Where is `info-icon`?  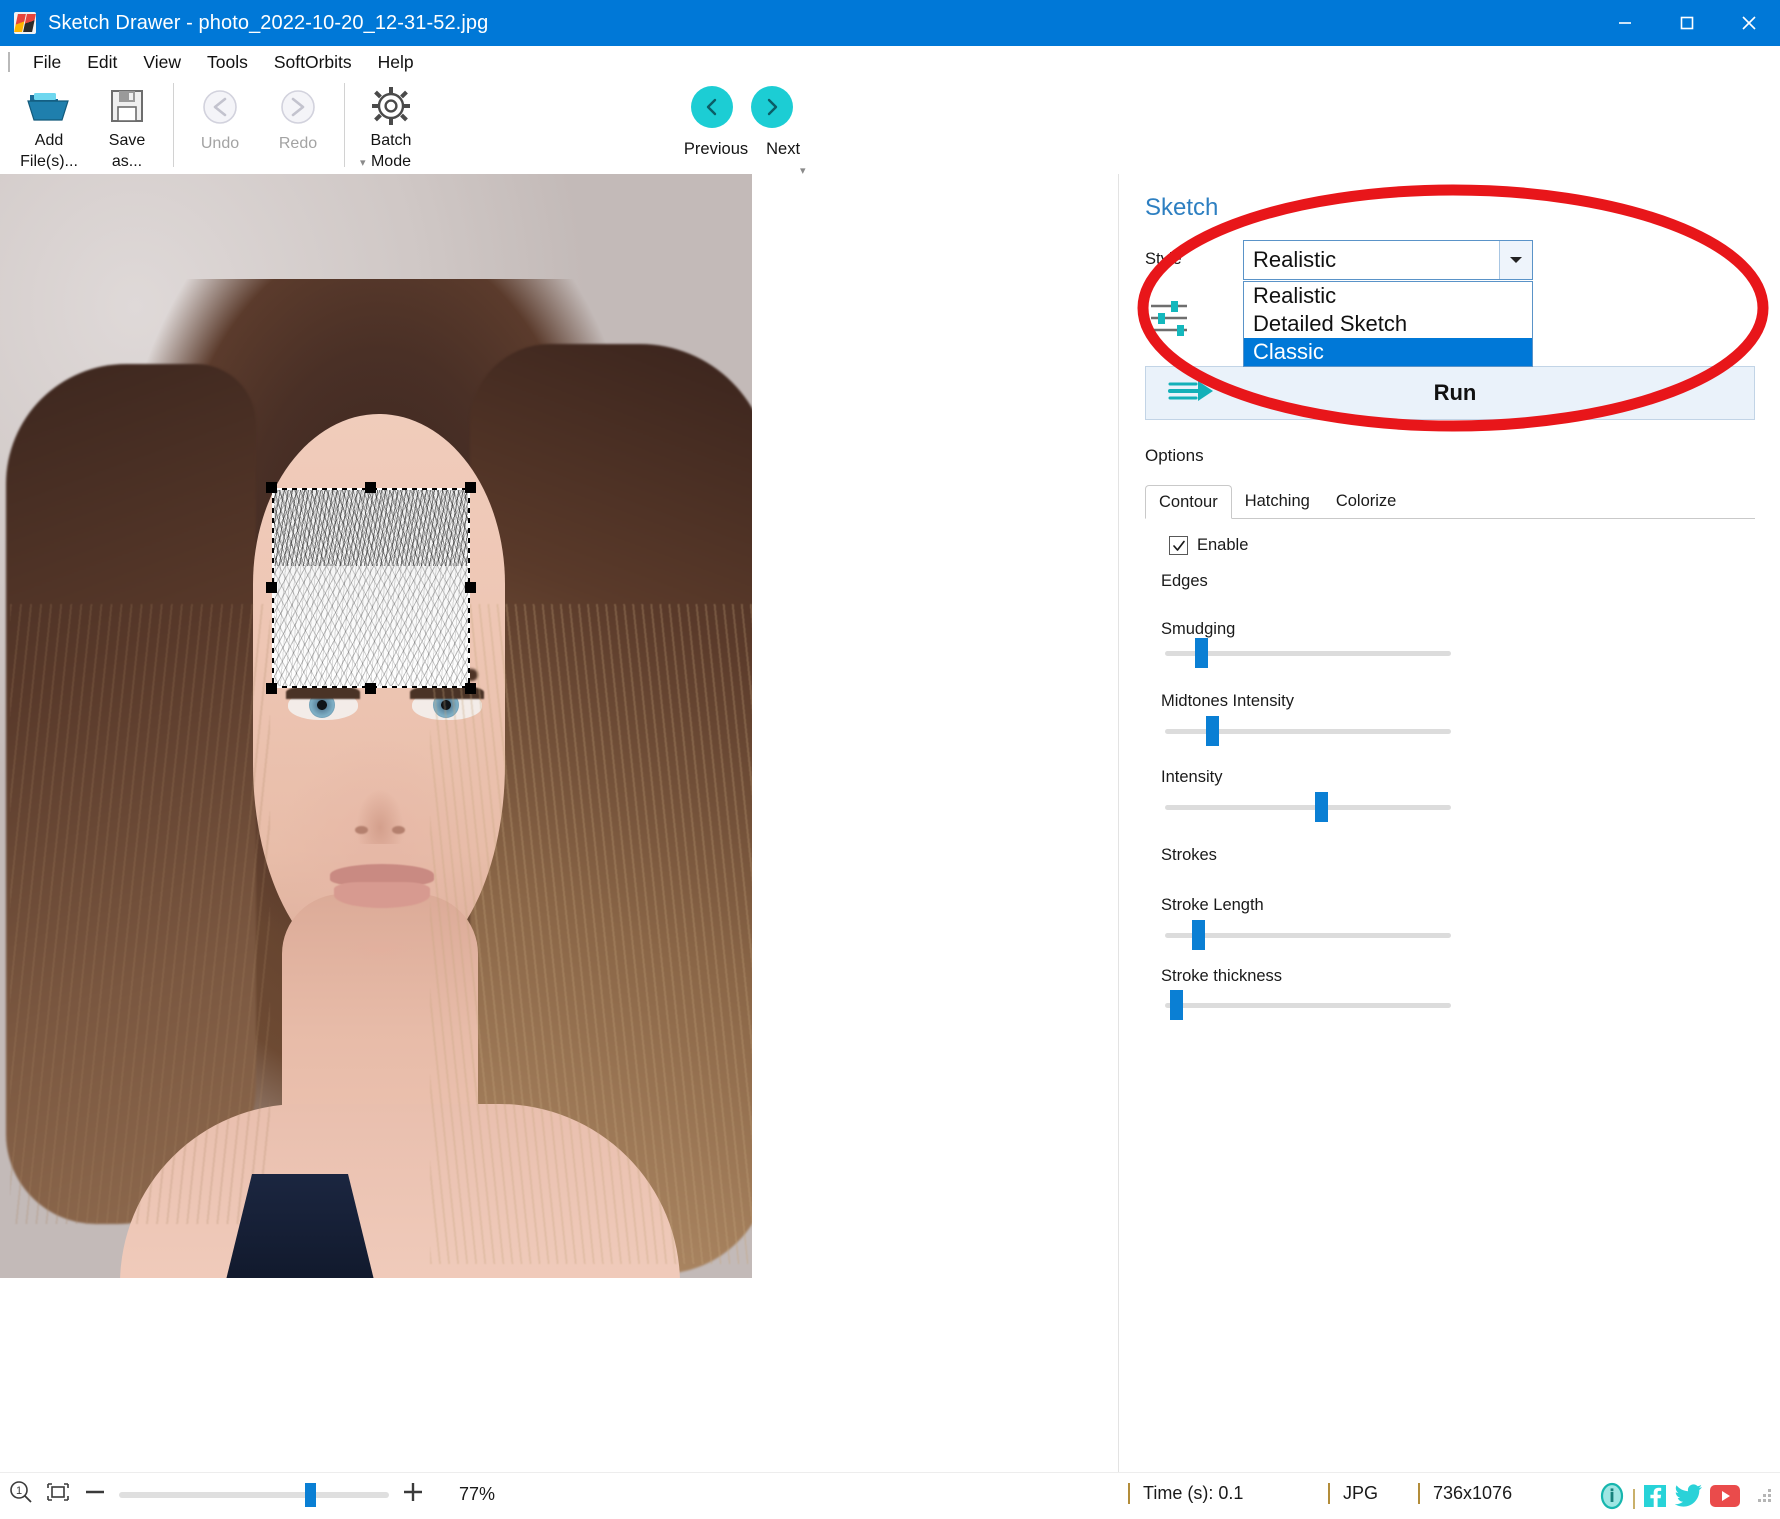
info-icon is located at coordinates (1612, 1498).